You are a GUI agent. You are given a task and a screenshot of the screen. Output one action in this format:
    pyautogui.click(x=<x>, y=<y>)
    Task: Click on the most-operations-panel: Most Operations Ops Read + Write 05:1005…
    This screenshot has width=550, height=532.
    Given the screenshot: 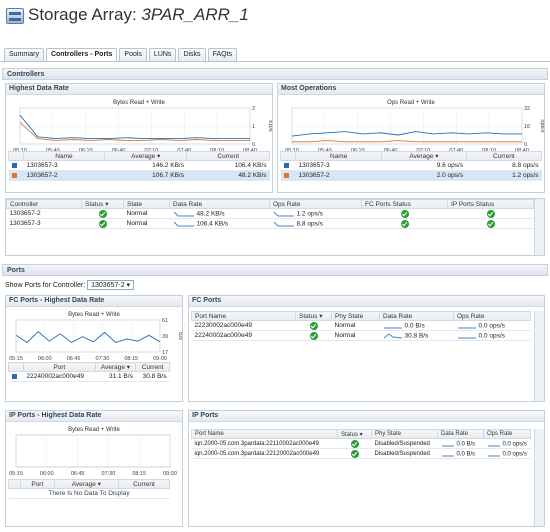 What is the action you would take?
    pyautogui.click(x=411, y=138)
    